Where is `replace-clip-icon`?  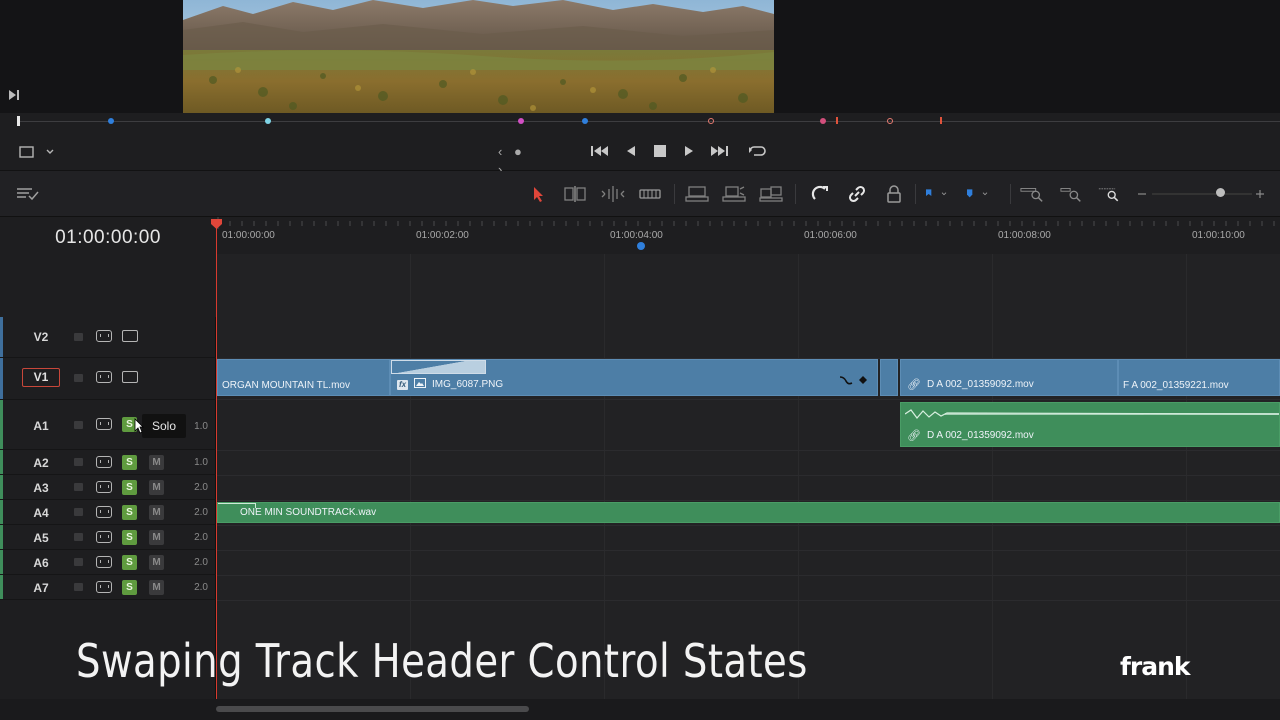
replace-clip-icon is located at coordinates (771, 194).